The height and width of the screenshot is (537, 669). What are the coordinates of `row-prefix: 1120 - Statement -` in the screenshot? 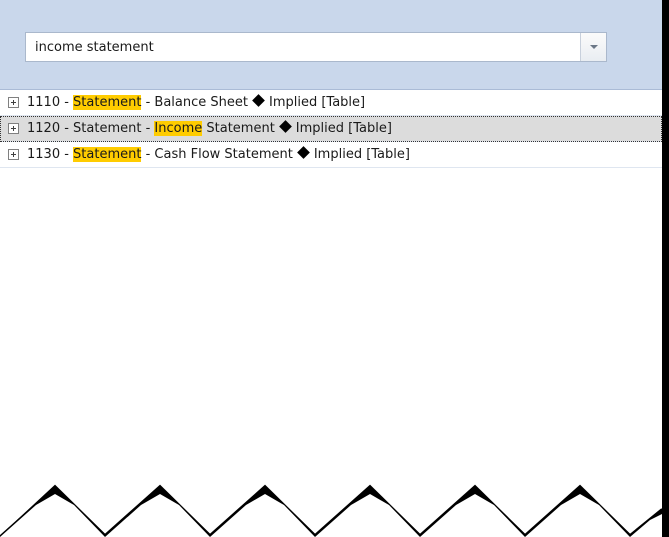 It's located at (91, 128).